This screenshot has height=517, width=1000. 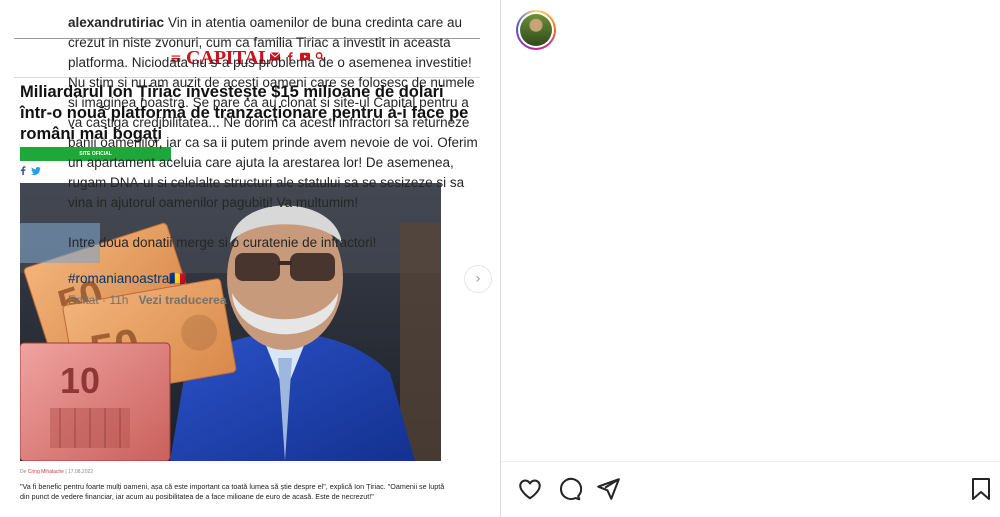 I want to click on article-share-row, so click(x=30, y=170).